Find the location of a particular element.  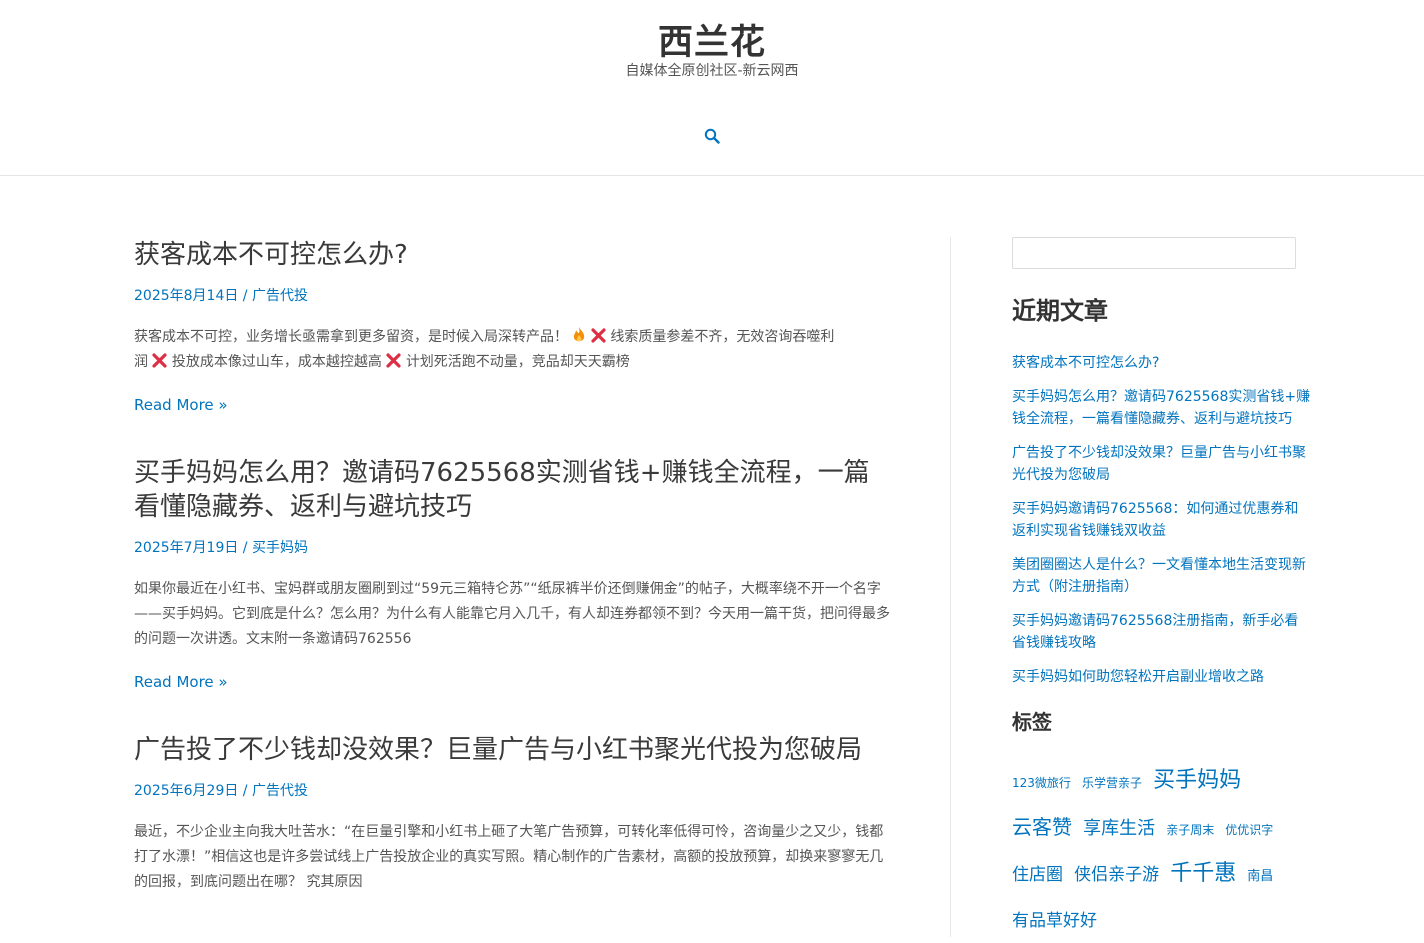

recent-post-link: 广告投了不少钱却没效果？巨量广告与小红书聚光代投为您破局 is located at coordinates (1159, 464).